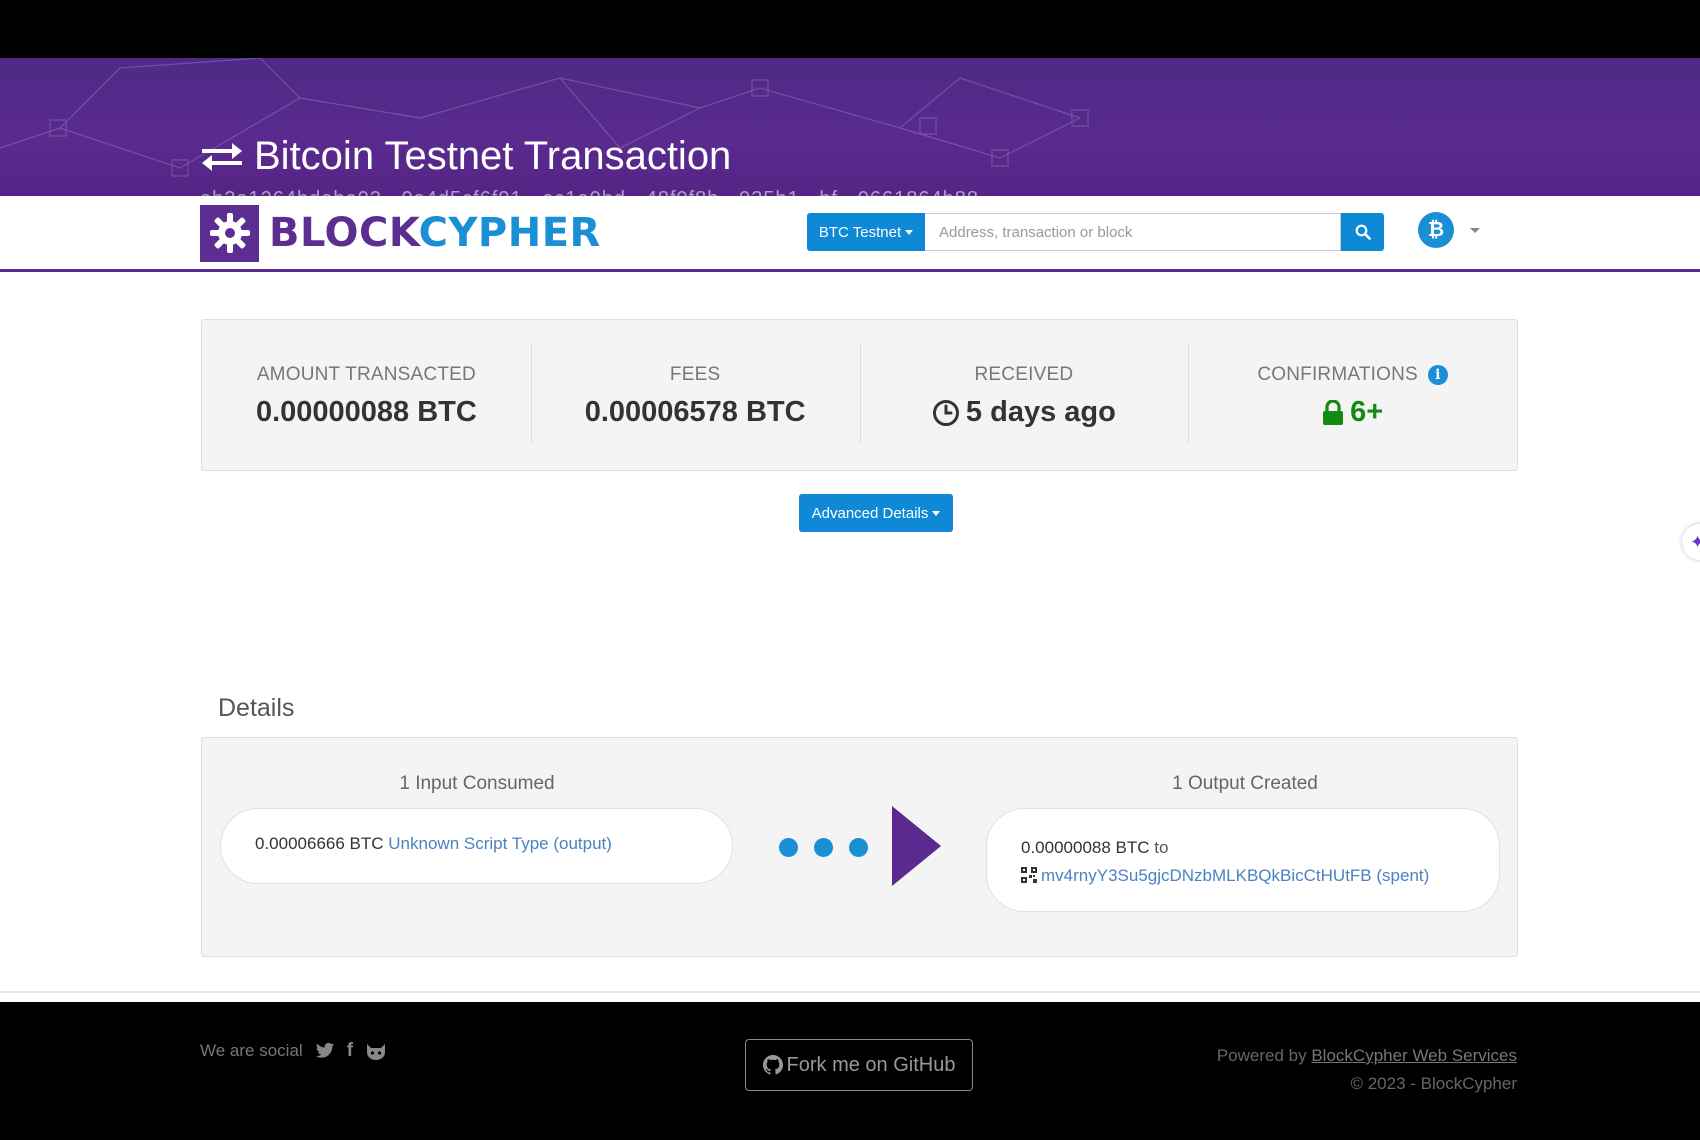  I want to click on social-links: We are social f, so click(293, 1051).